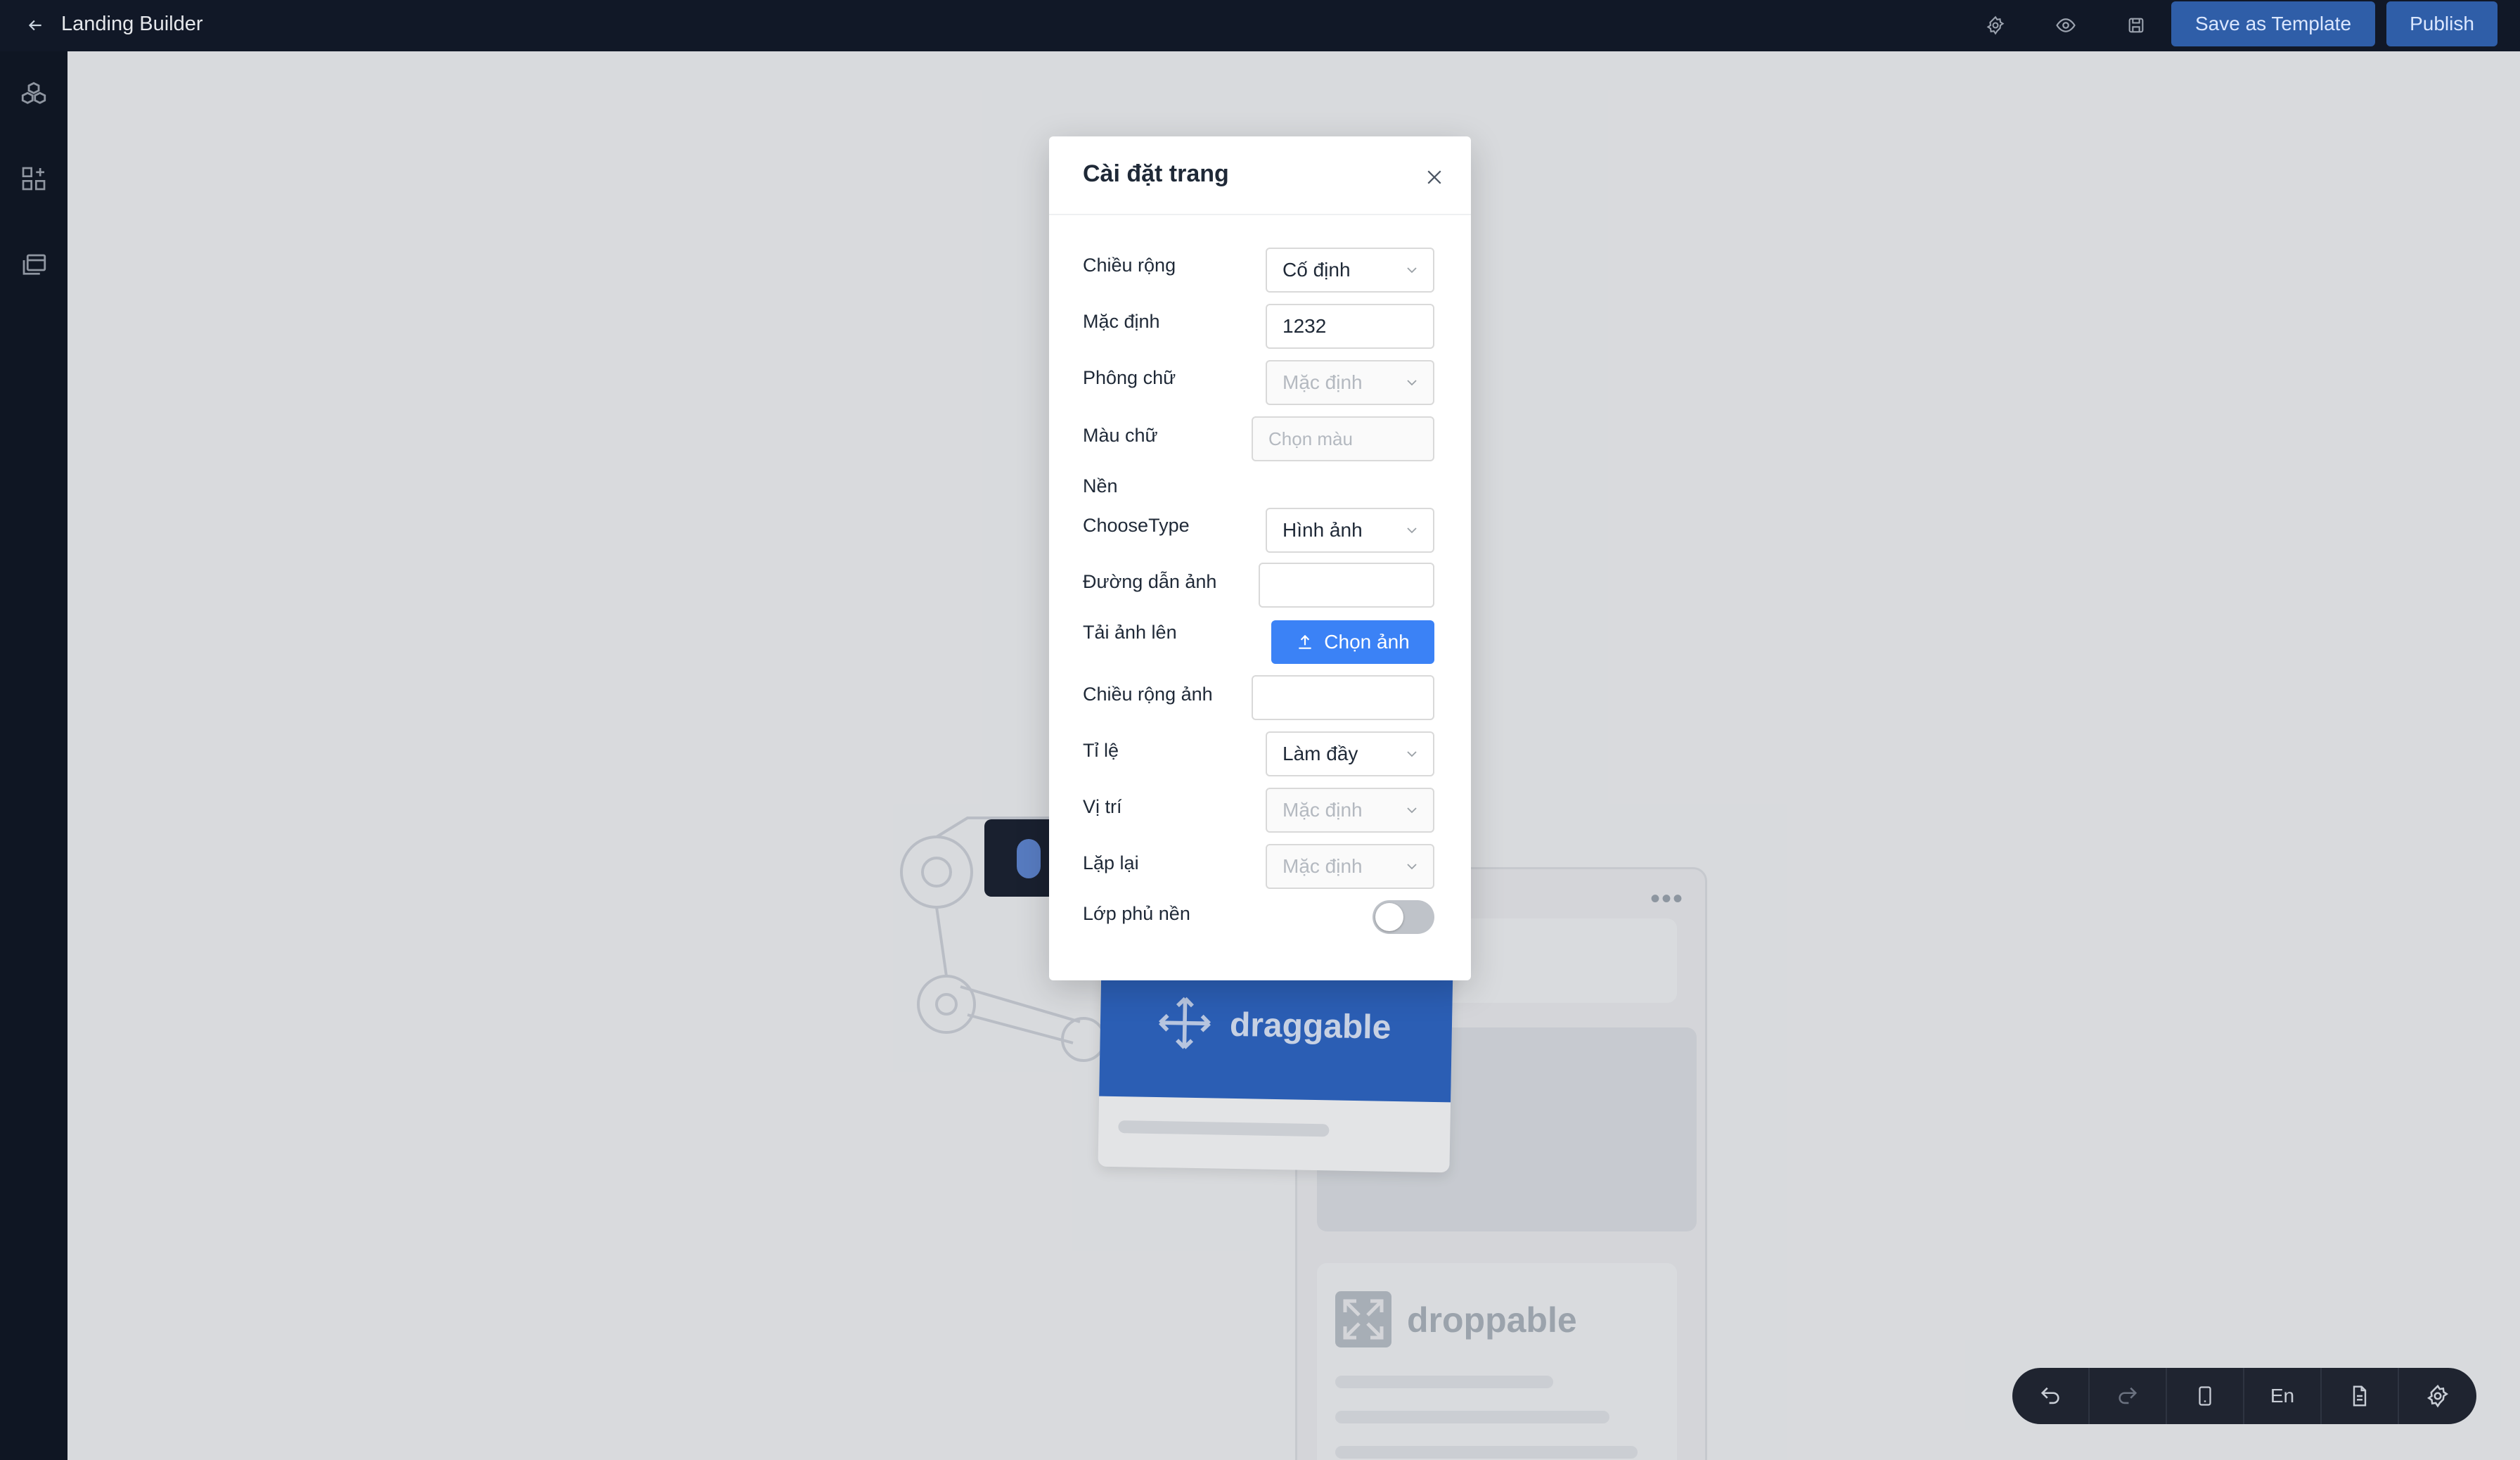 The width and height of the screenshot is (2520, 1460). What do you see at coordinates (1130, 632) in the screenshot?
I see `upload-label: Tải ảnh lên` at bounding box center [1130, 632].